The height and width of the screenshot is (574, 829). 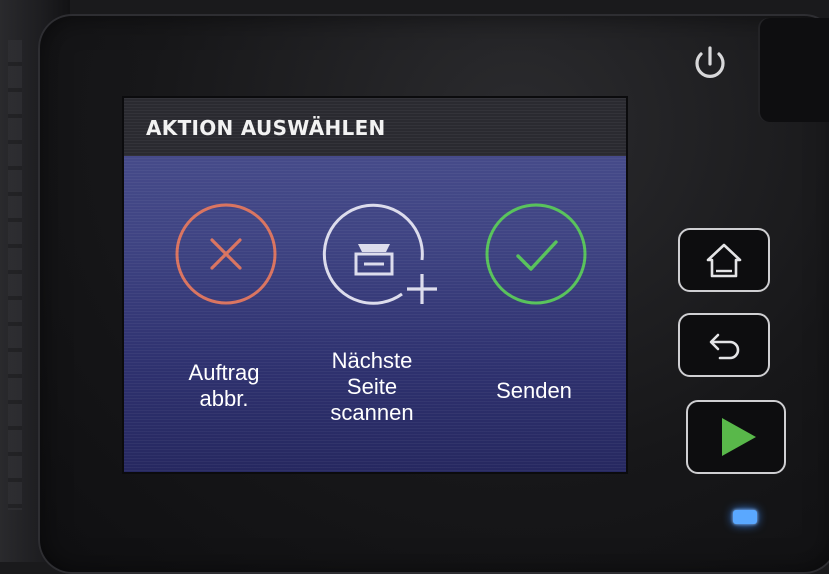 I want to click on screen-title: AKTION AUSWÄHLEN, so click(x=266, y=128).